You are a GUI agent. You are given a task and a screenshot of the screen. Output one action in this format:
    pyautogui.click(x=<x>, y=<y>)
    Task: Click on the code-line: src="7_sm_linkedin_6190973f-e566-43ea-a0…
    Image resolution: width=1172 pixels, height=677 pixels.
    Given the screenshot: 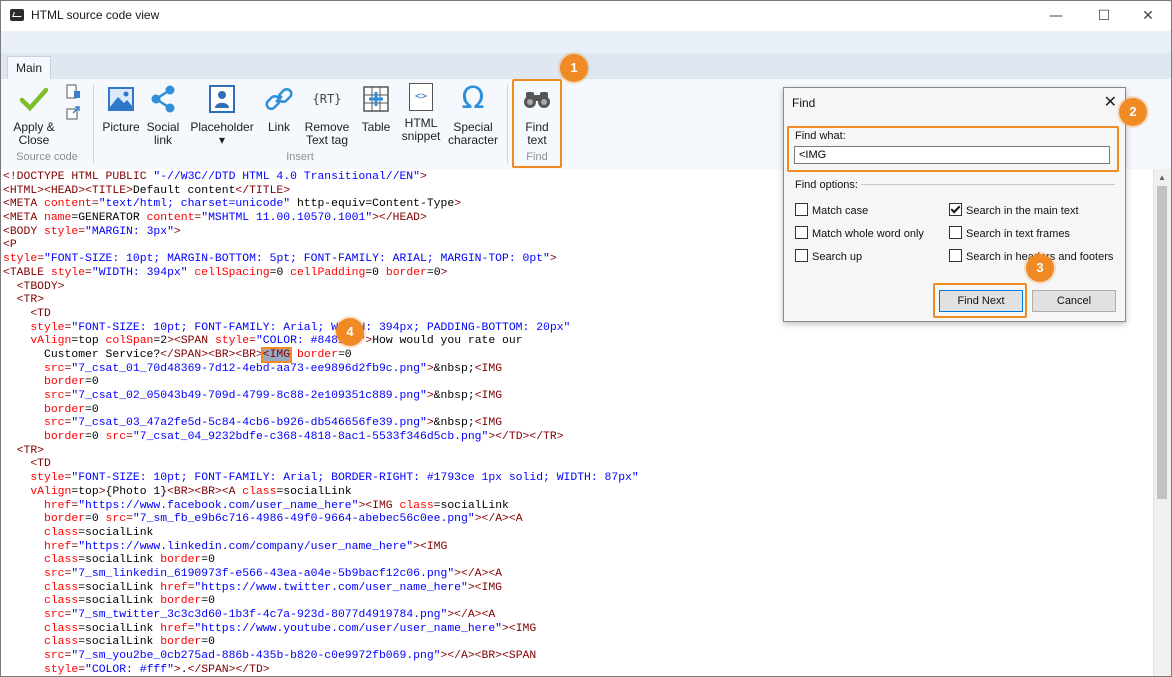 What is the action you would take?
    pyautogui.click(x=321, y=575)
    